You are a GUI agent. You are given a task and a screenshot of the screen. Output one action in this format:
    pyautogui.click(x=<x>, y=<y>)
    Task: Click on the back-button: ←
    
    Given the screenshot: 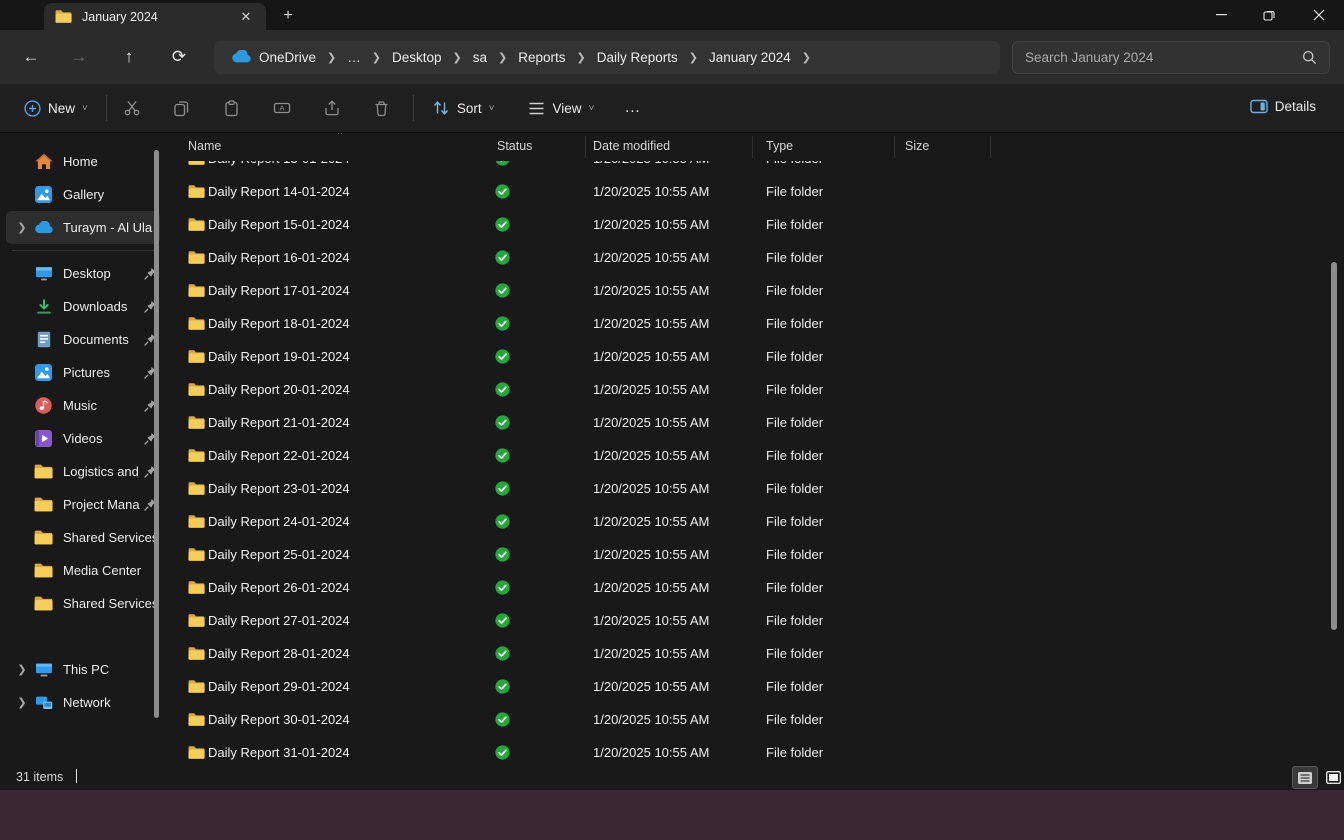 What is the action you would take?
    pyautogui.click(x=31, y=57)
    